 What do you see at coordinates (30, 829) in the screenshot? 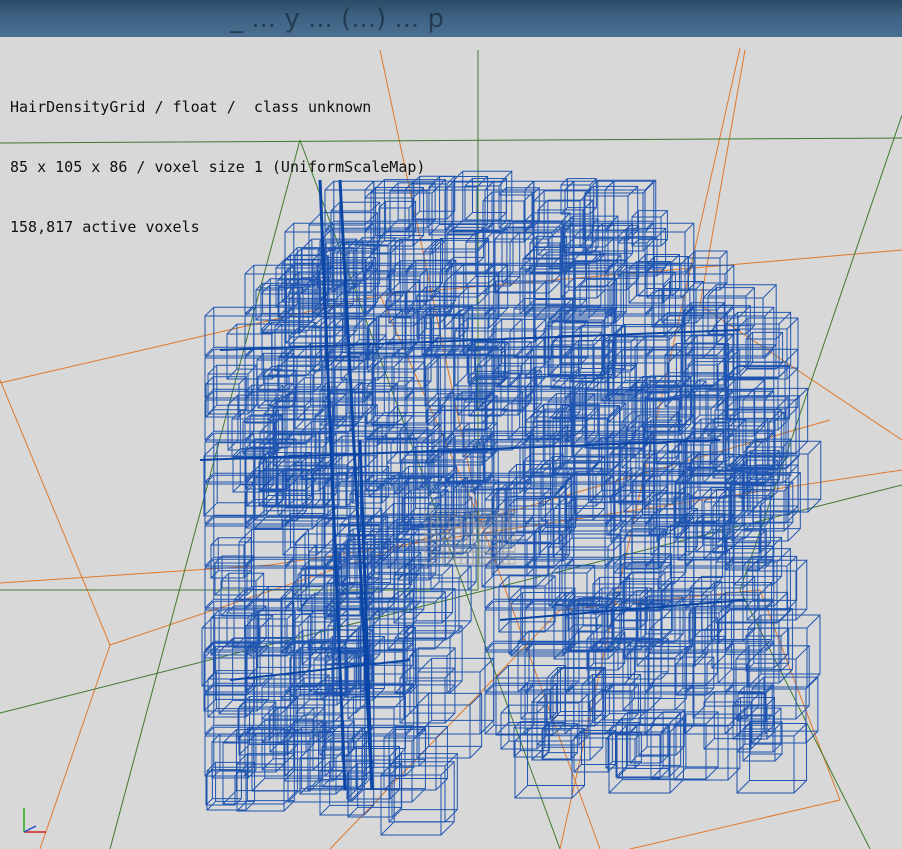
I see `gizmo-z-axis` at bounding box center [30, 829].